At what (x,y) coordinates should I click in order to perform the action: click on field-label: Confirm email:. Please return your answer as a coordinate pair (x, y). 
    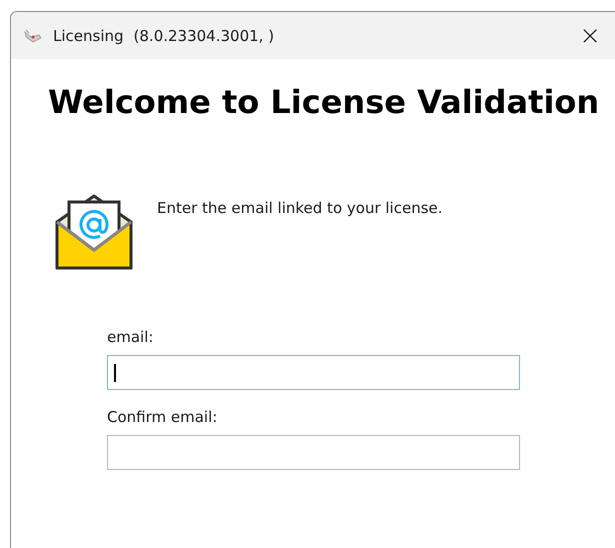
    Looking at the image, I should click on (162, 417).